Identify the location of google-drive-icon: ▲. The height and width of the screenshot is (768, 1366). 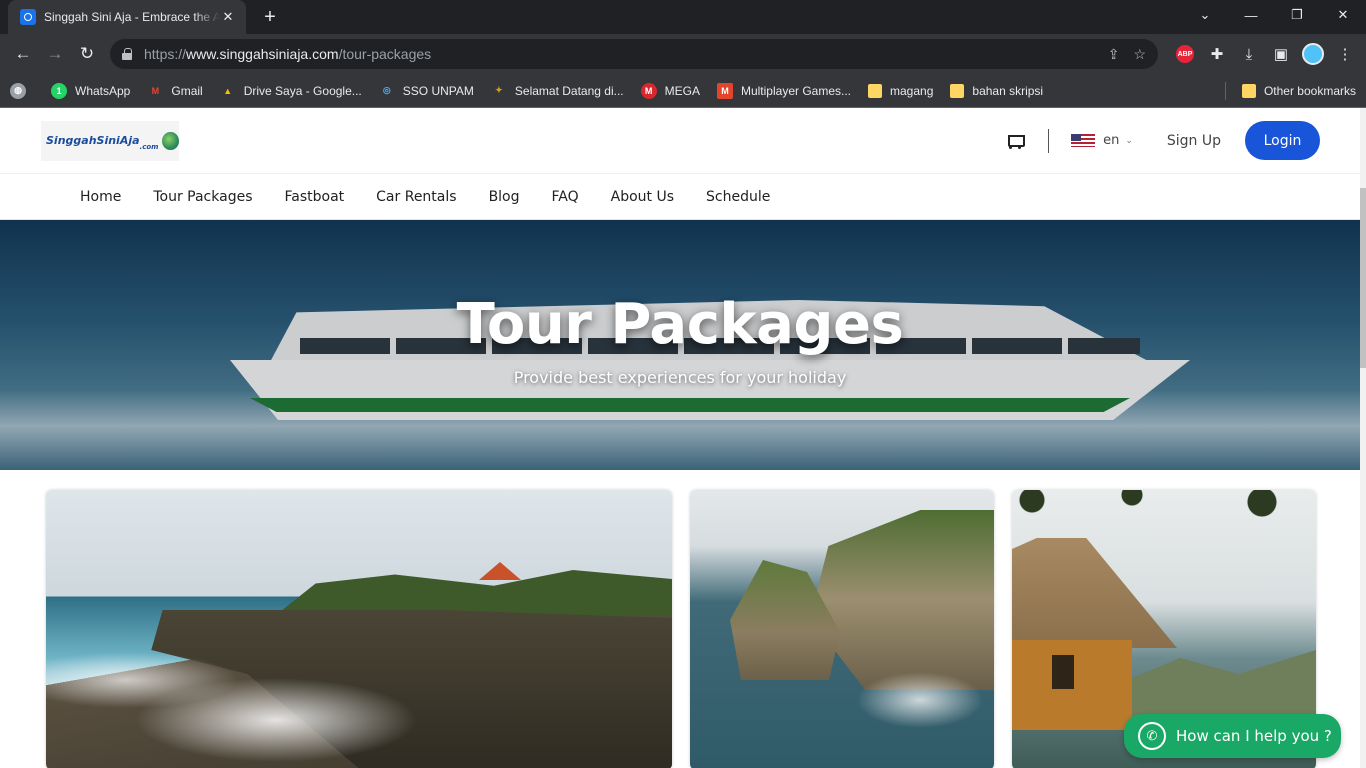
(228, 90).